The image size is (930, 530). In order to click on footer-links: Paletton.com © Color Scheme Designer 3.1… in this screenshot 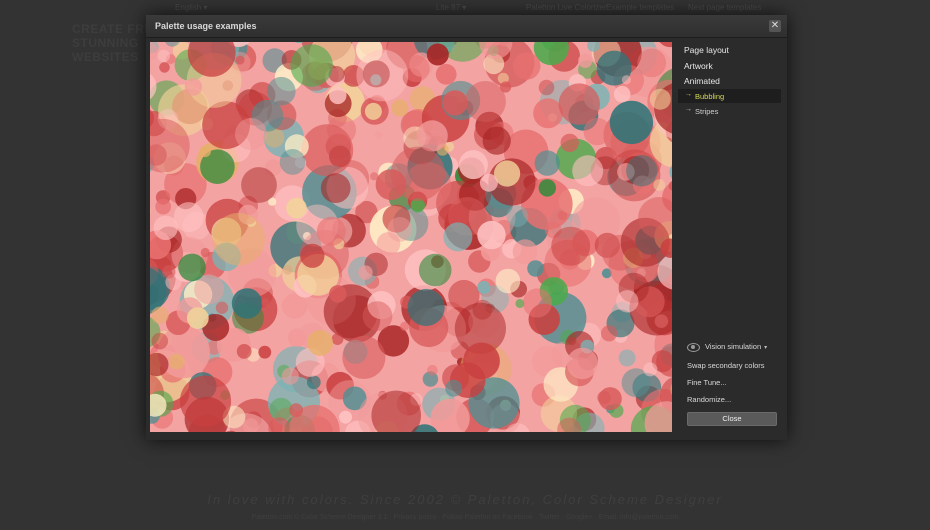, I will do `click(465, 517)`.